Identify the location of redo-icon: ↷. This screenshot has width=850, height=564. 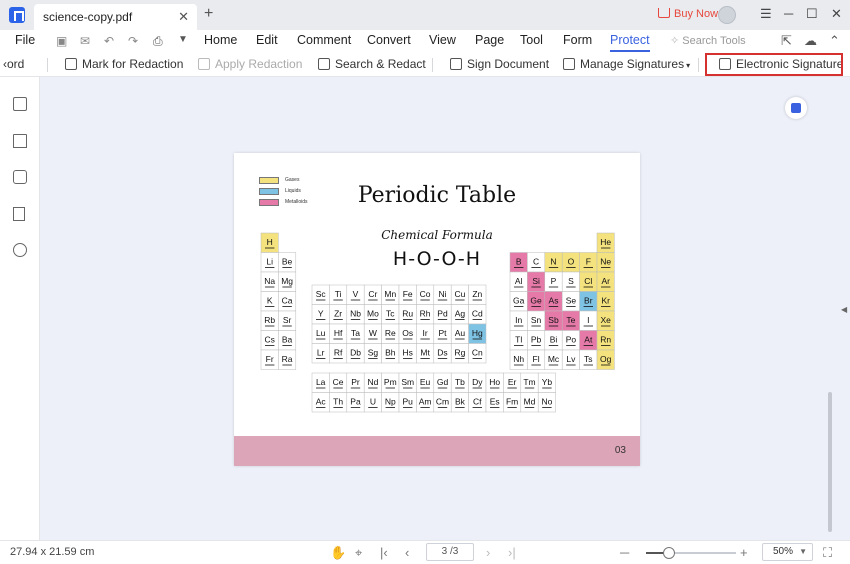
(133, 41).